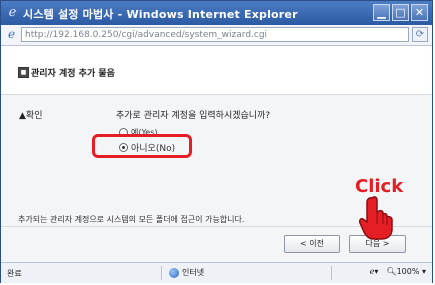 The width and height of the screenshot is (435, 285). What do you see at coordinates (142, 146) in the screenshot?
I see `highlight-box` at bounding box center [142, 146].